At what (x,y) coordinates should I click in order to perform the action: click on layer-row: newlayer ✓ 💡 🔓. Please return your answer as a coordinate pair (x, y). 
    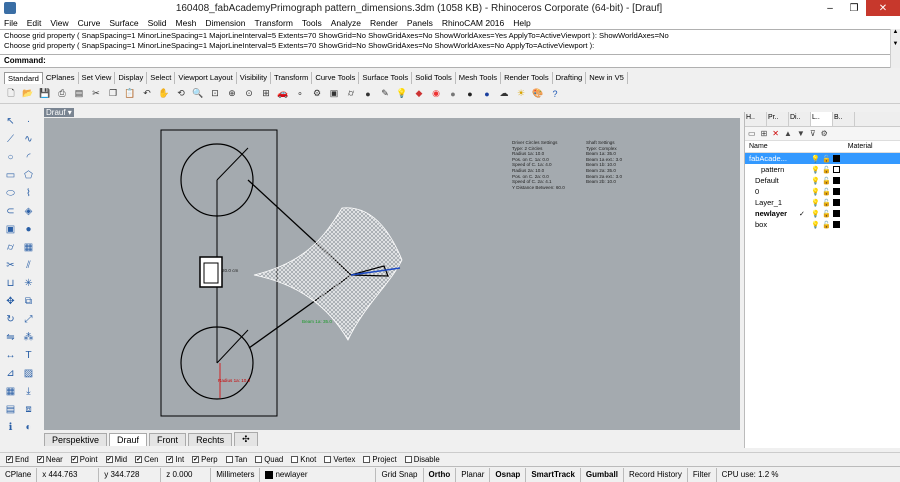
    Looking at the image, I should click on (822, 213).